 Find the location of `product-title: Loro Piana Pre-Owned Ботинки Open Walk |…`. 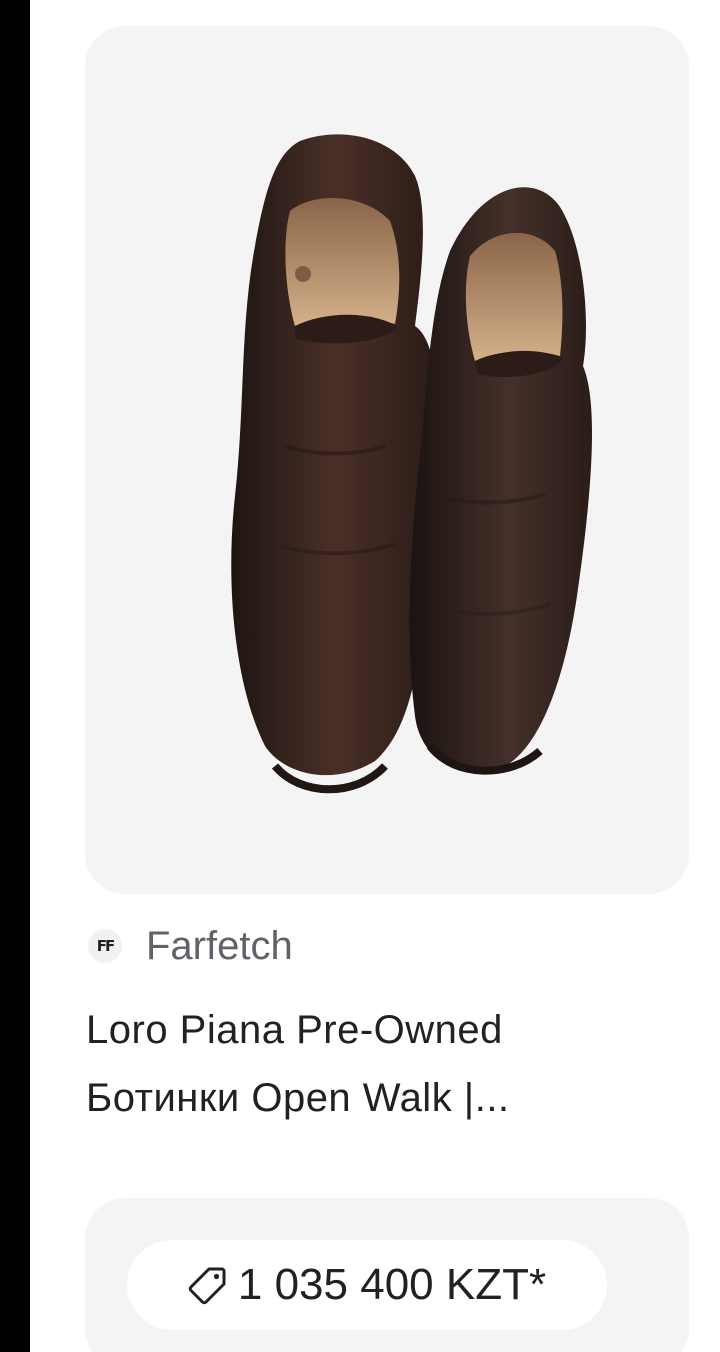

product-title: Loro Piana Pre-Owned Ботинки Open Walk |… is located at coordinates (386, 1064).